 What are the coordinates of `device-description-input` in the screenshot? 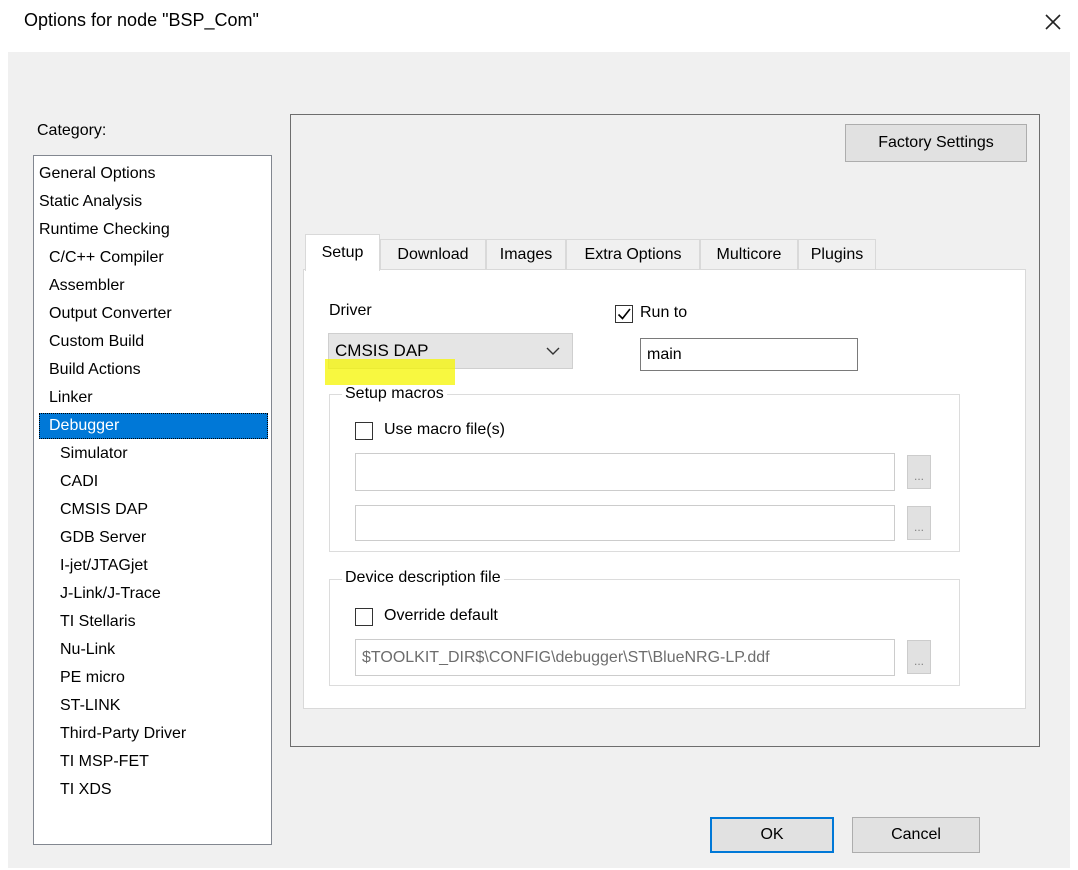 It's located at (625, 657).